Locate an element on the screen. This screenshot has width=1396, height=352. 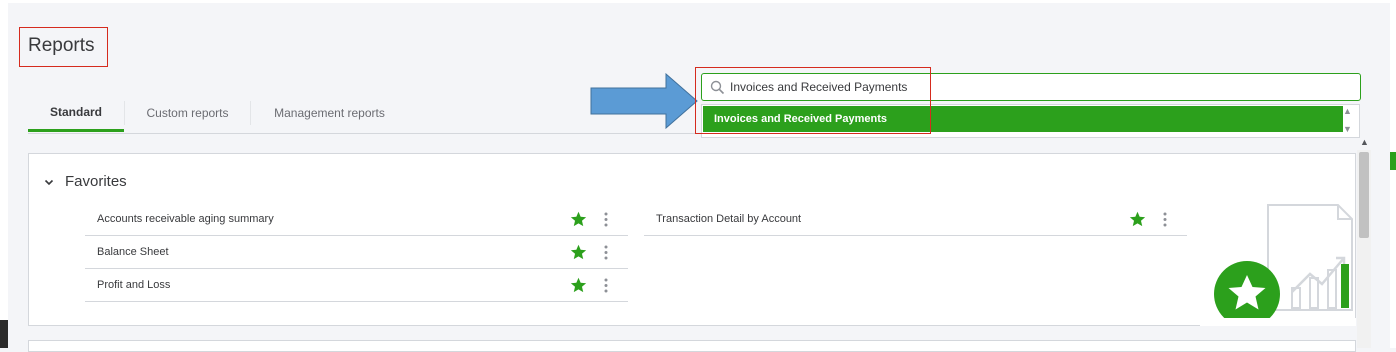
scrollbar-thumb is located at coordinates (1364, 195).